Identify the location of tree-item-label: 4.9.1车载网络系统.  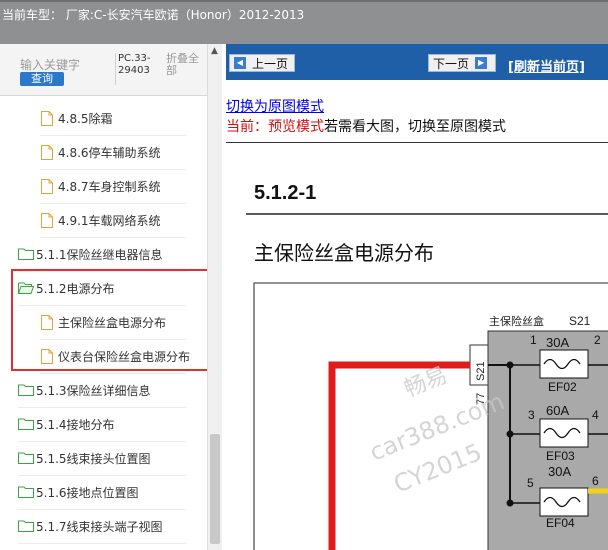
(109, 221).